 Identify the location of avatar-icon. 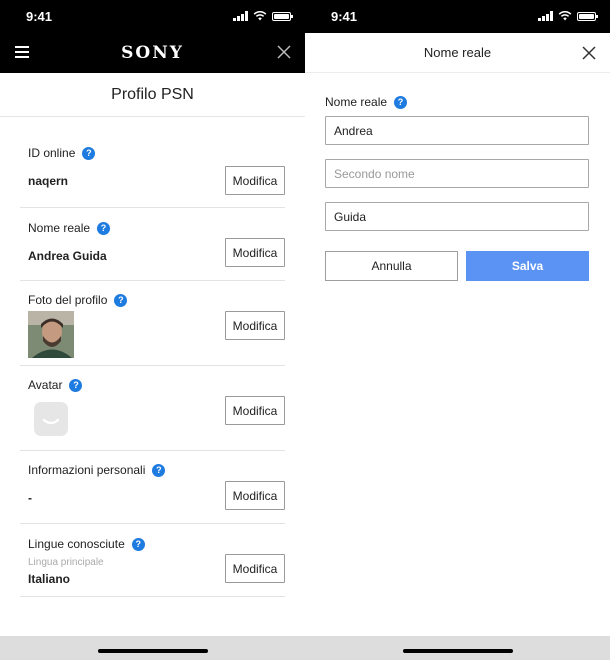
(51, 419).